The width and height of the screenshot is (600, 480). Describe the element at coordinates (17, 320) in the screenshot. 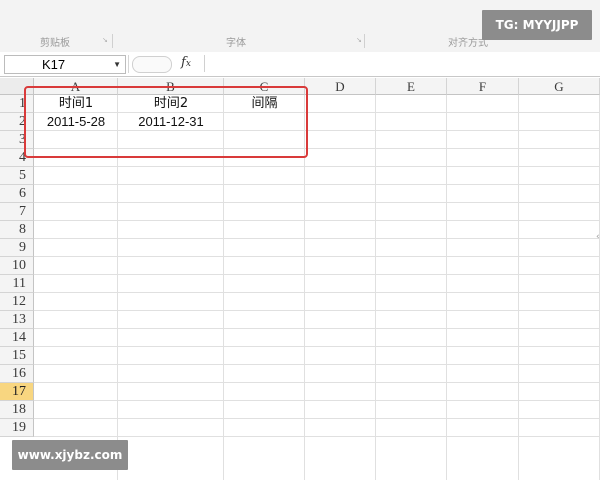

I see `row-header-13: 13` at that location.